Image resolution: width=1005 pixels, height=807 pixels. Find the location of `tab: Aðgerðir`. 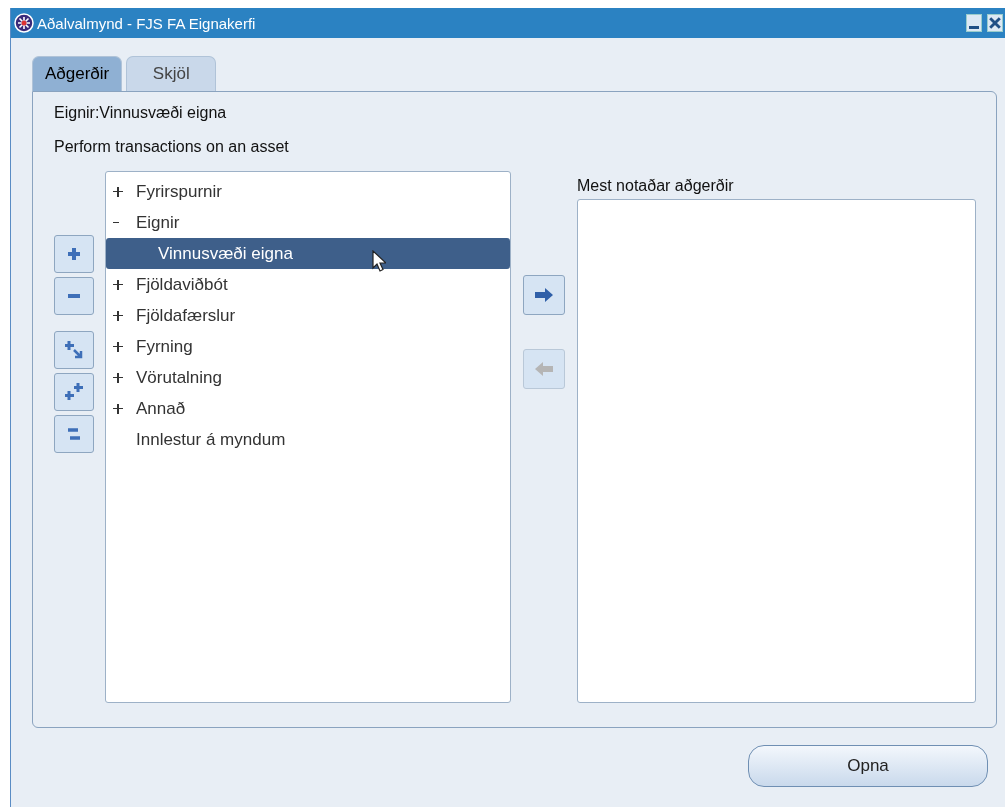

tab: Aðgerðir is located at coordinates (77, 73).